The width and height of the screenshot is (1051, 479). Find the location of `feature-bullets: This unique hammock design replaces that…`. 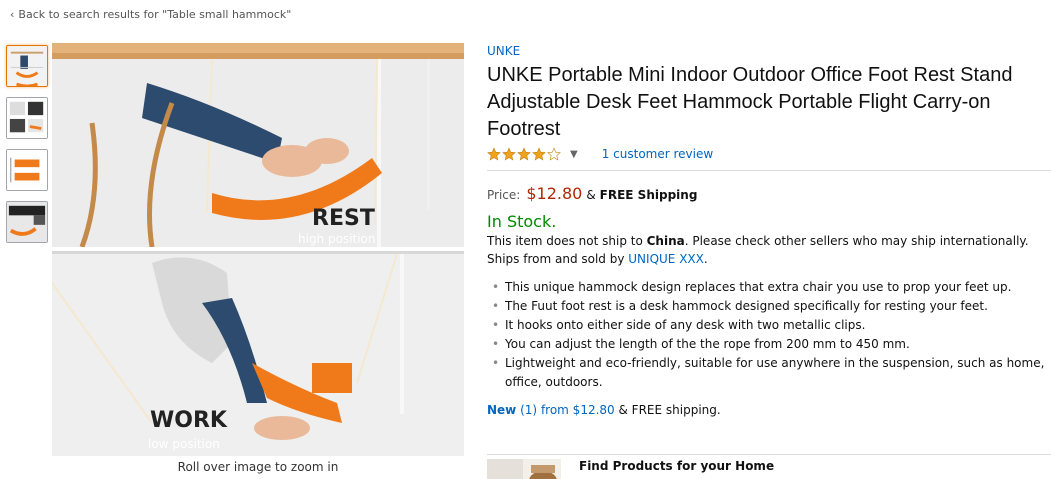

feature-bullets: This unique hammock design replaces that… is located at coordinates (767, 335).